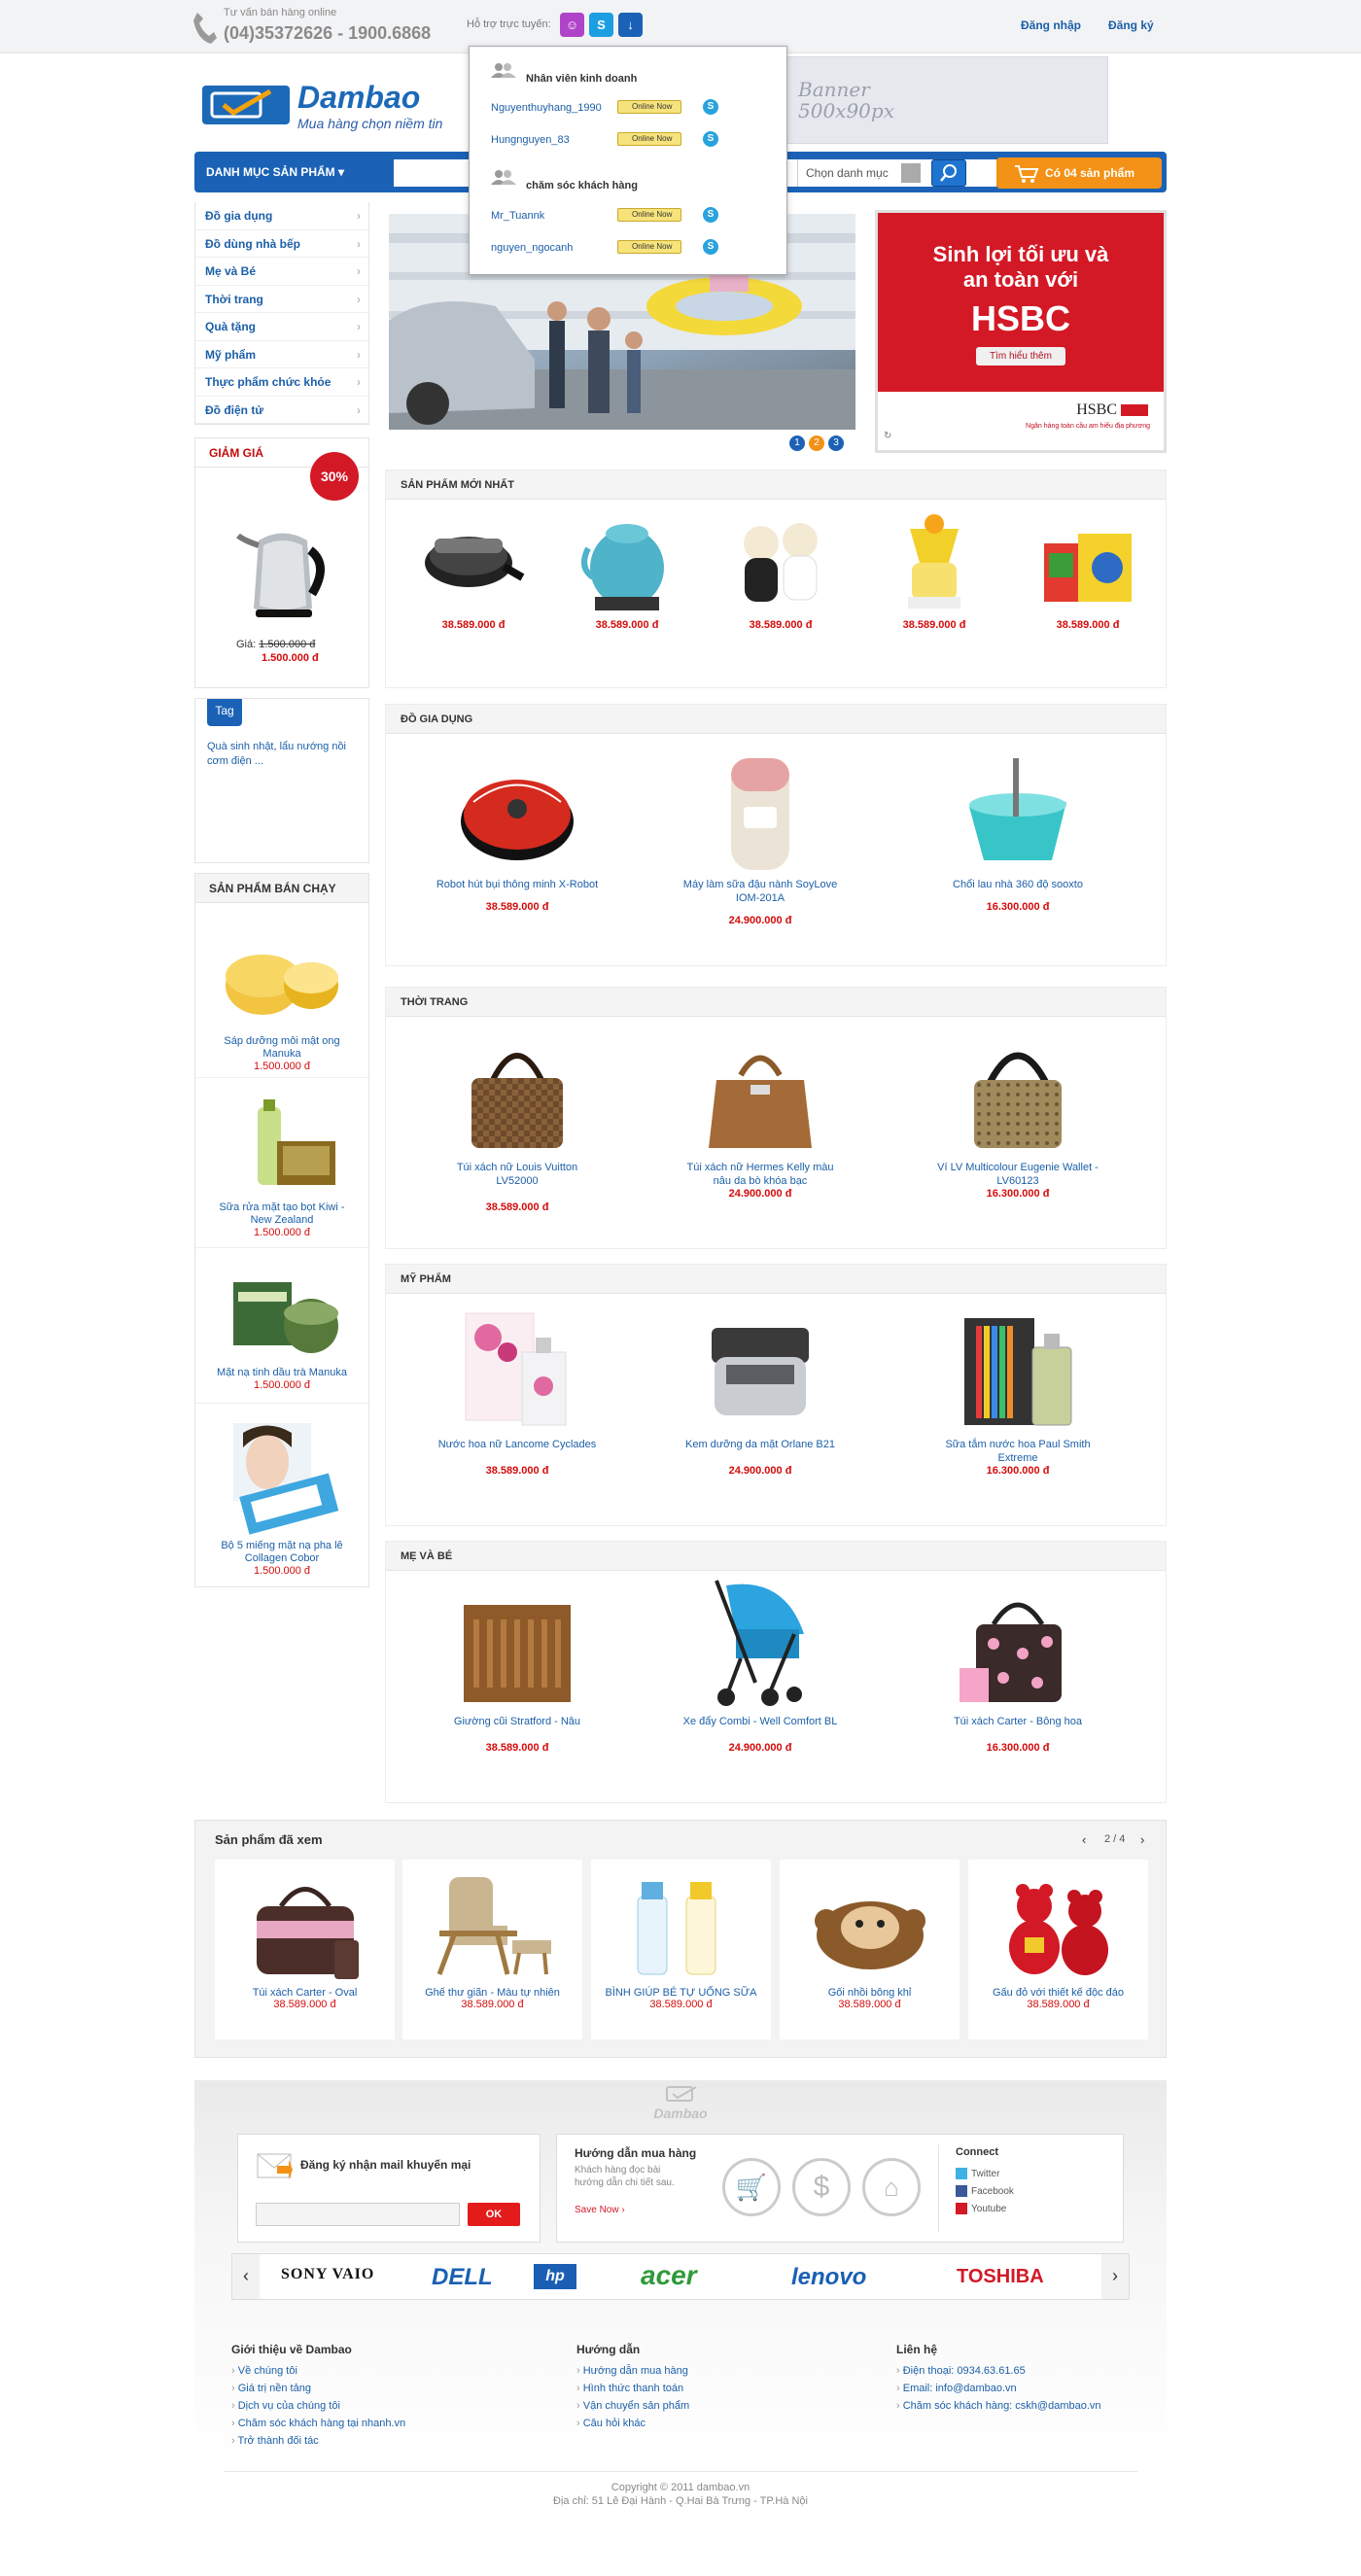  I want to click on footer-link: Chăm sóc khách hàng tại nhanh.vn, so click(377, 2423).